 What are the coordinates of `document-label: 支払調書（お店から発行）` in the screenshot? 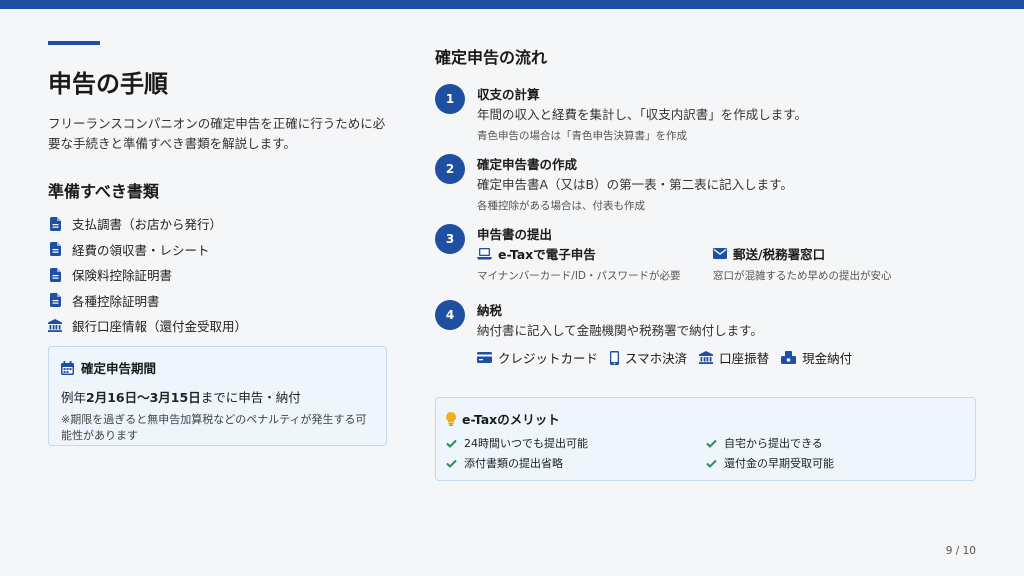 It's located at (147, 225).